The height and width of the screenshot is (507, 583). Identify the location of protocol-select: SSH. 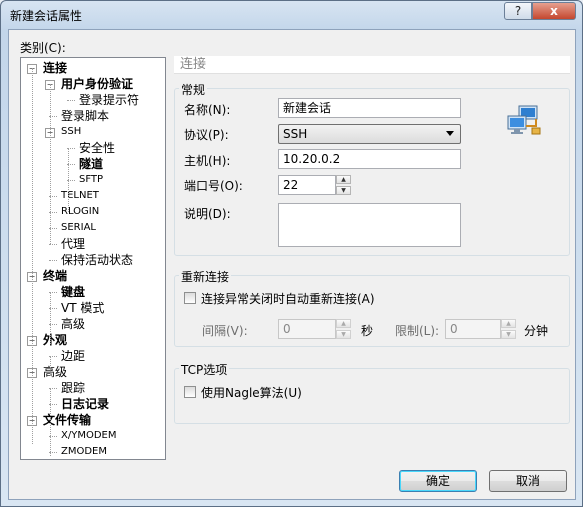
(369, 134).